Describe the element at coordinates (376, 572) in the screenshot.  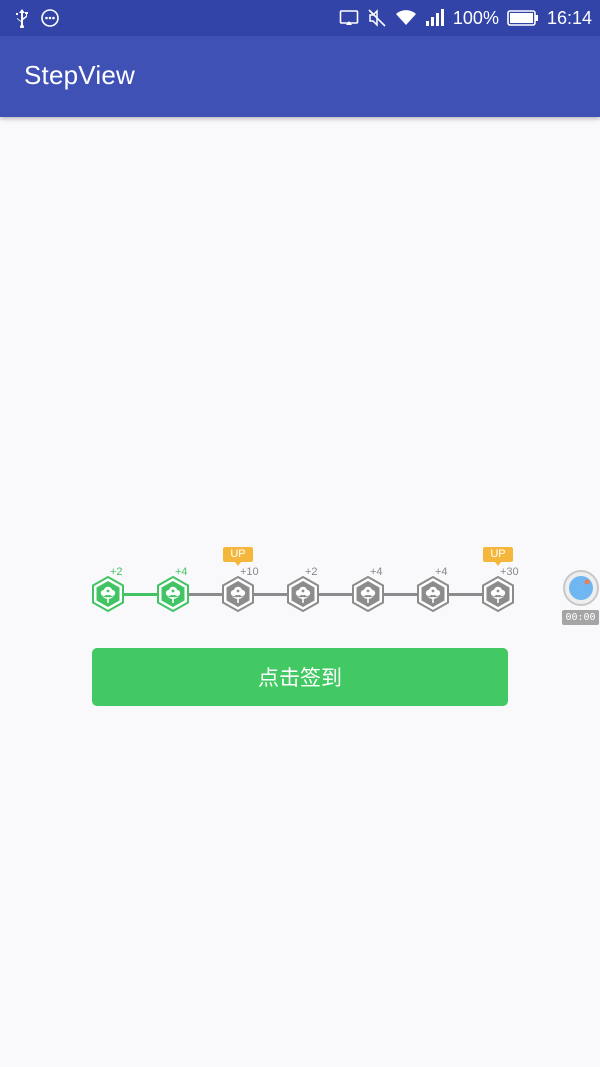
I see `step-5-points: +4` at that location.